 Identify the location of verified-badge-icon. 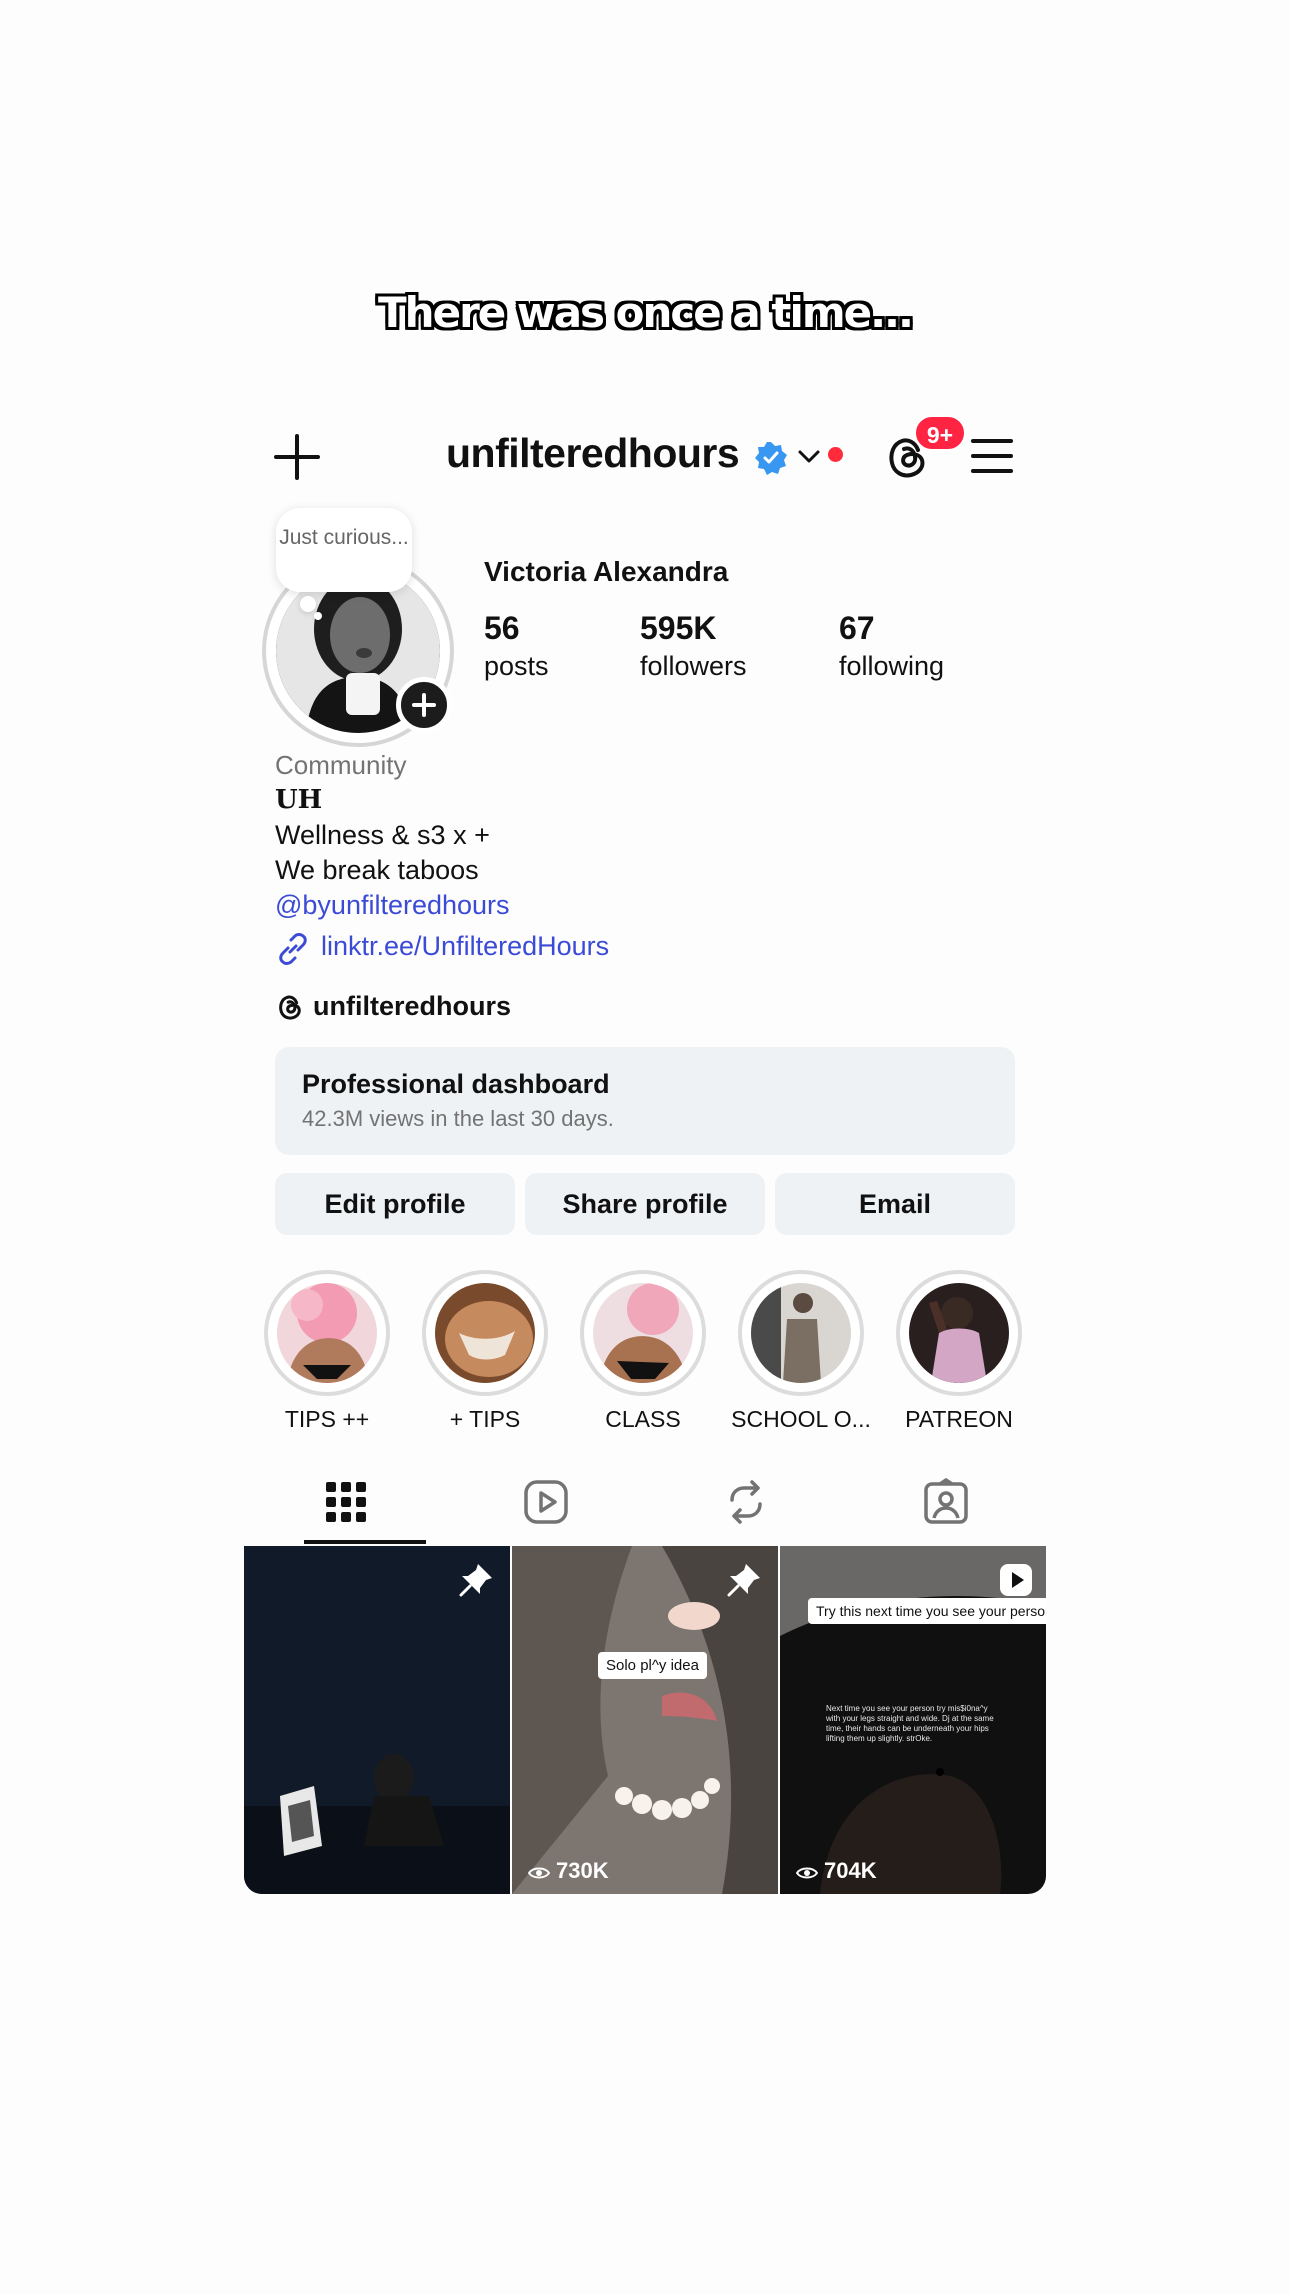
(771, 458).